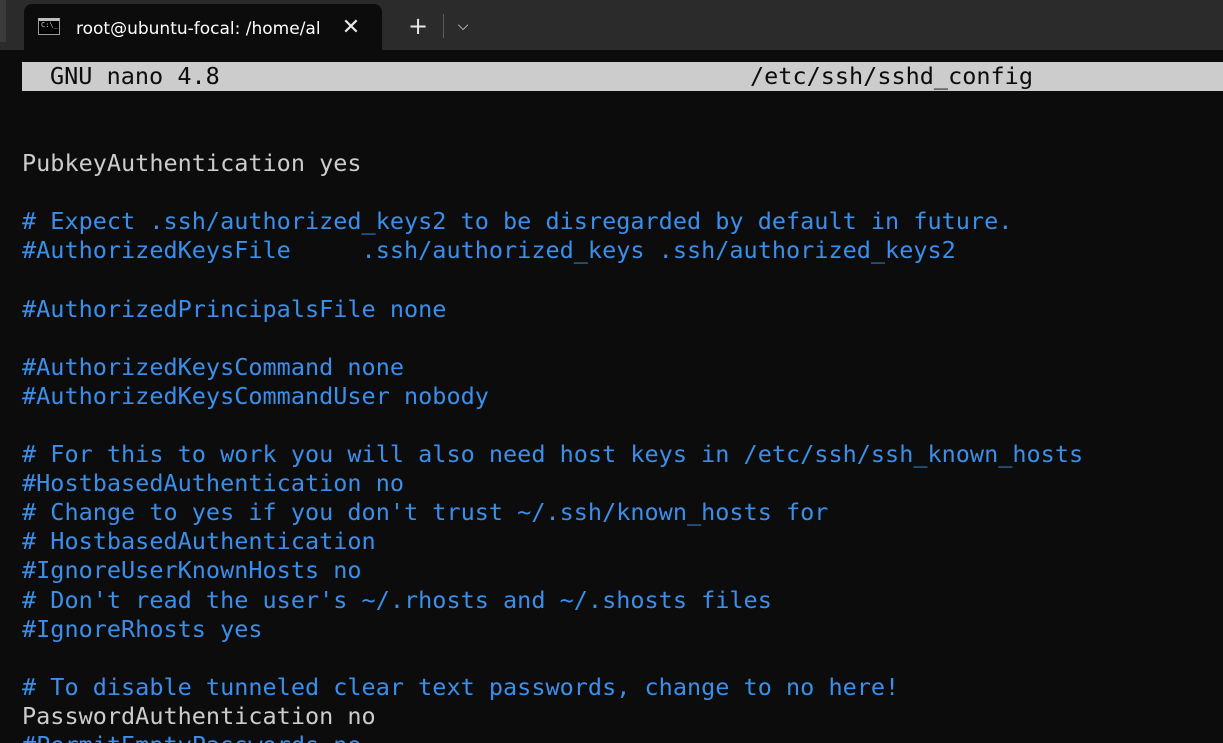  Describe the element at coordinates (142, 628) in the screenshot. I see `comment-line: #IgnoreRhosts yes` at that location.